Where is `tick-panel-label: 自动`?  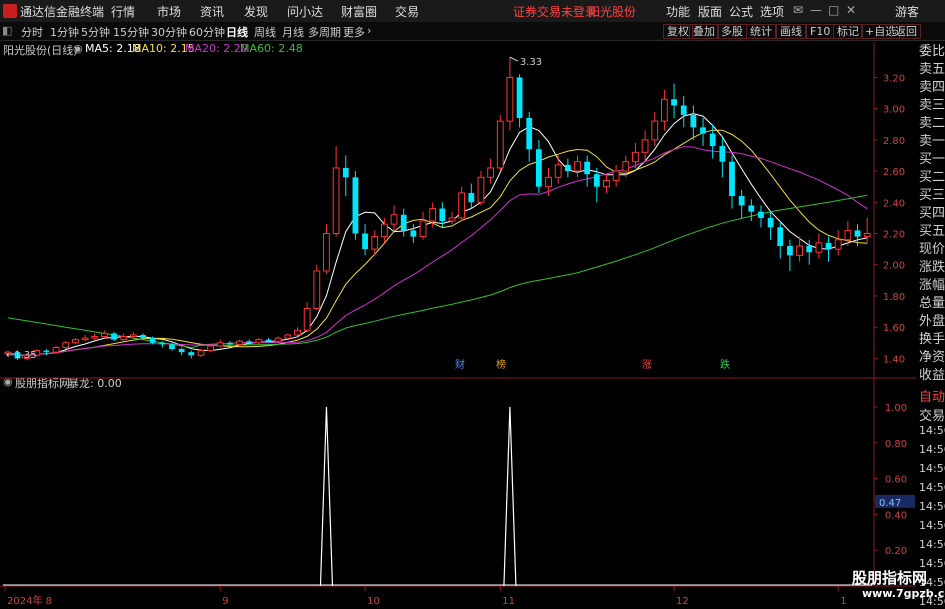
tick-panel-label: 自动 is located at coordinates (932, 397).